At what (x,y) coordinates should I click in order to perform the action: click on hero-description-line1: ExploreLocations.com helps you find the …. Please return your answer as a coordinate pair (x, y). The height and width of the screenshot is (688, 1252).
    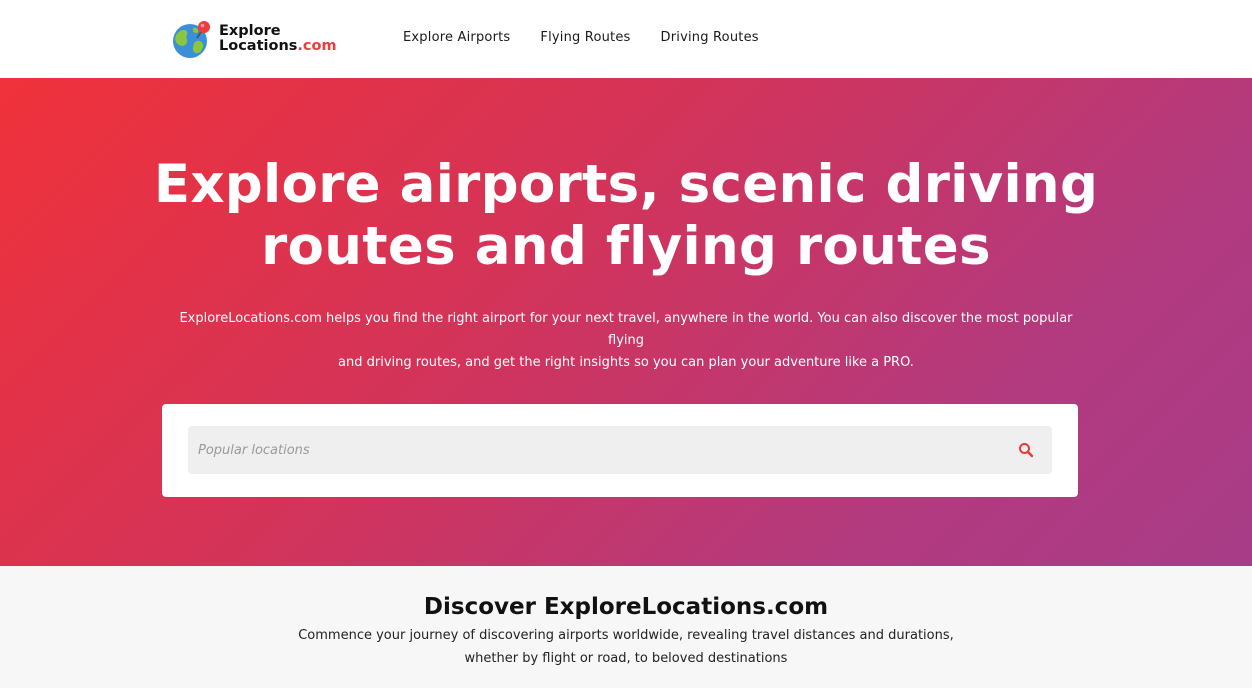
    Looking at the image, I should click on (626, 329).